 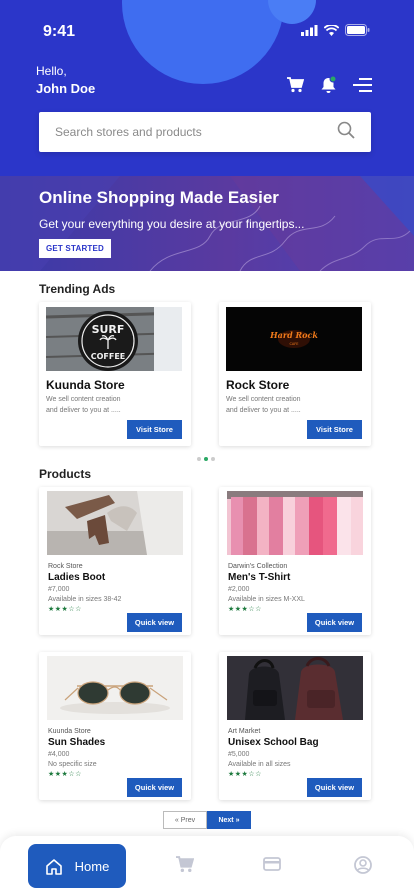 I want to click on product-store: Rock Store, so click(x=65, y=566).